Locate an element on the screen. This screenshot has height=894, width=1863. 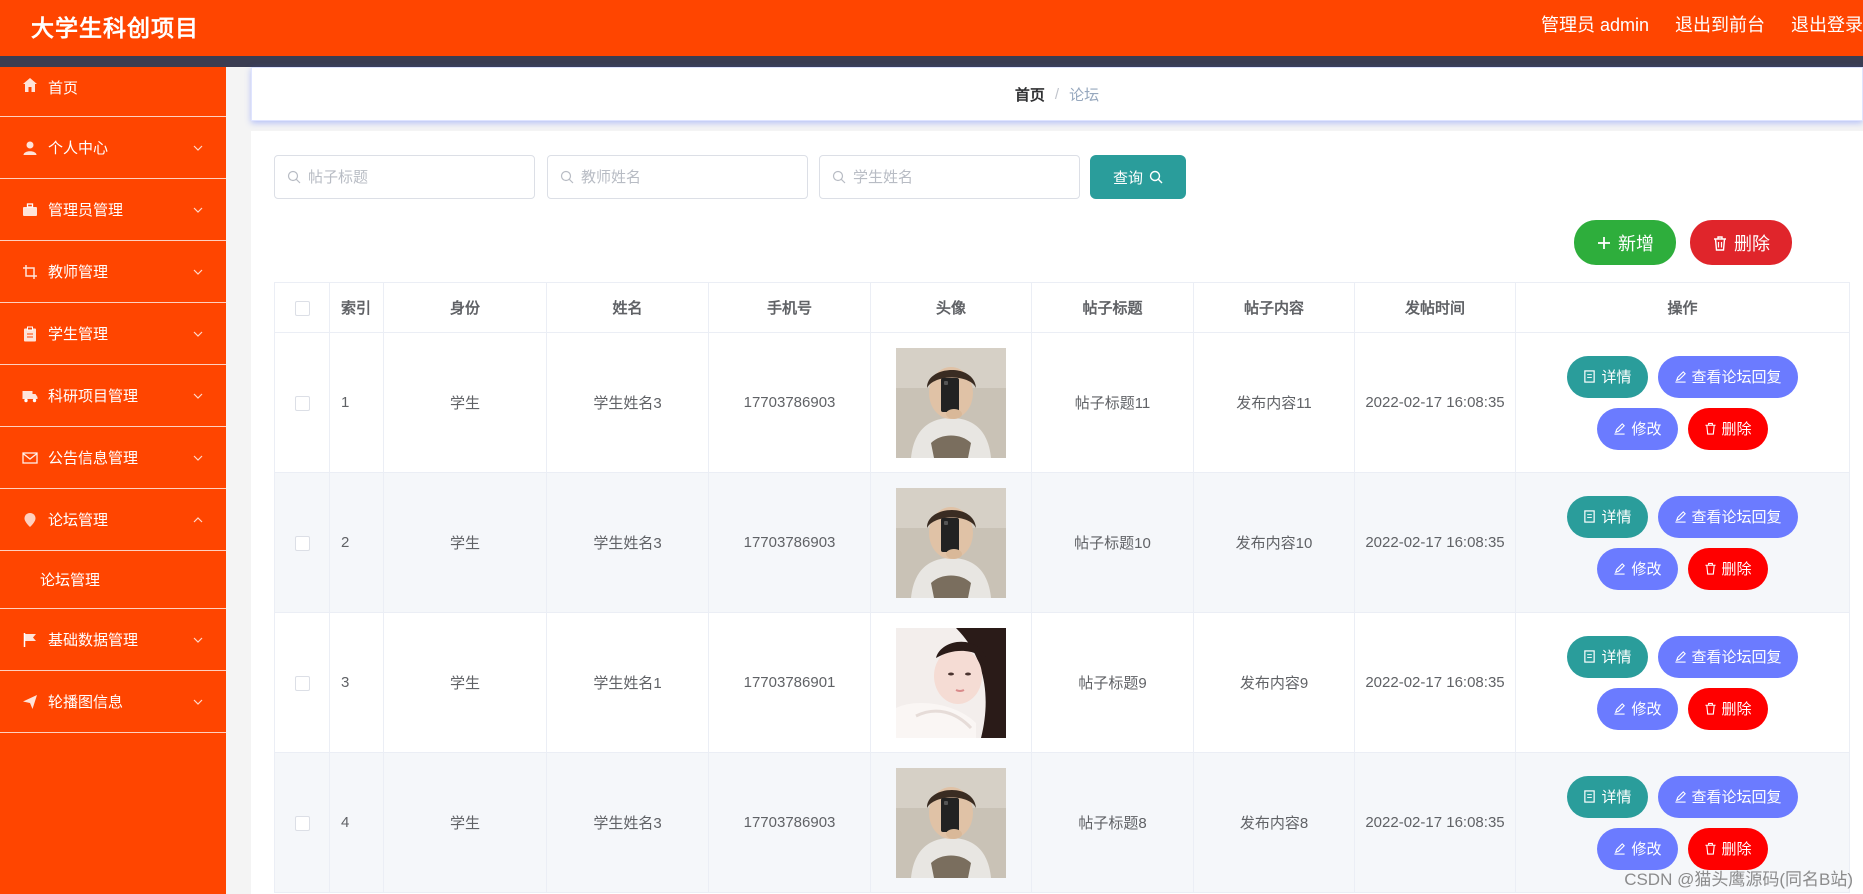
briefcase-icon is located at coordinates (30, 210).